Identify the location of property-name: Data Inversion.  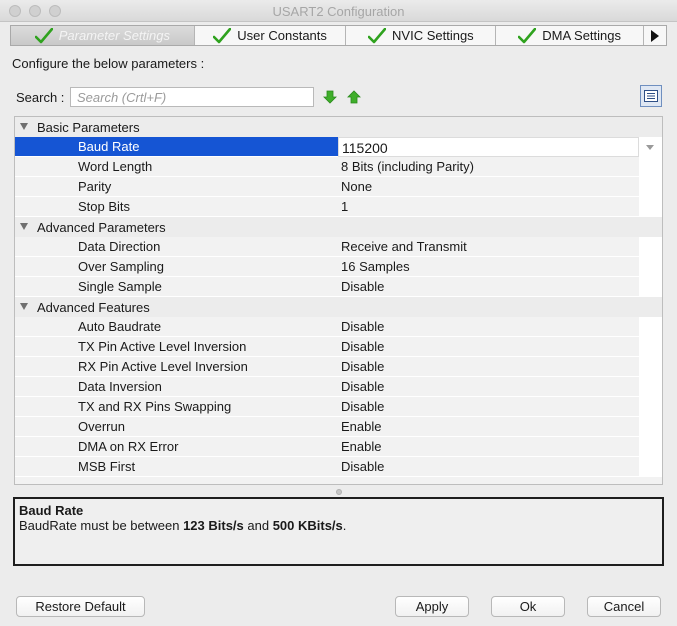
(176, 387).